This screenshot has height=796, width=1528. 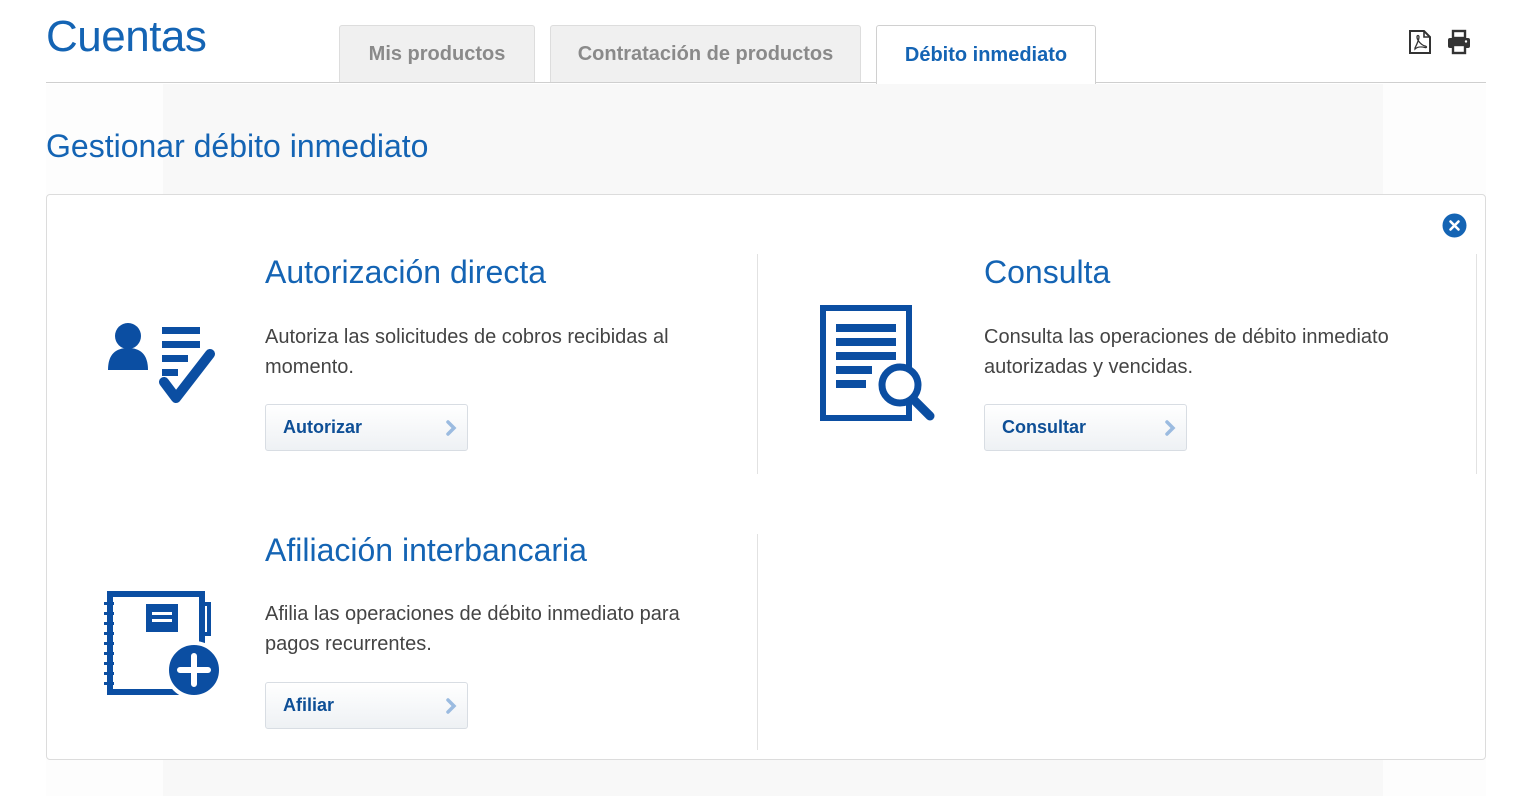 What do you see at coordinates (757, 642) in the screenshot?
I see `column-divider-lower` at bounding box center [757, 642].